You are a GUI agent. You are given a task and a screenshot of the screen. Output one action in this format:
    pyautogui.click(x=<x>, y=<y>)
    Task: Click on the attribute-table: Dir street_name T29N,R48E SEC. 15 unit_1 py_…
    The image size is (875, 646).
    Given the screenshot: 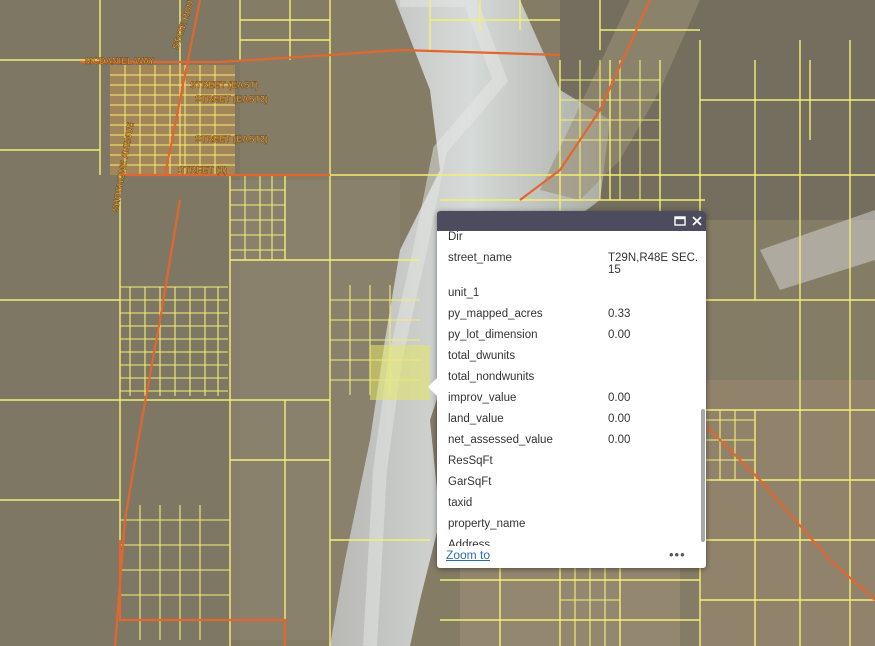 What is the action you would take?
    pyautogui.click(x=574, y=388)
    